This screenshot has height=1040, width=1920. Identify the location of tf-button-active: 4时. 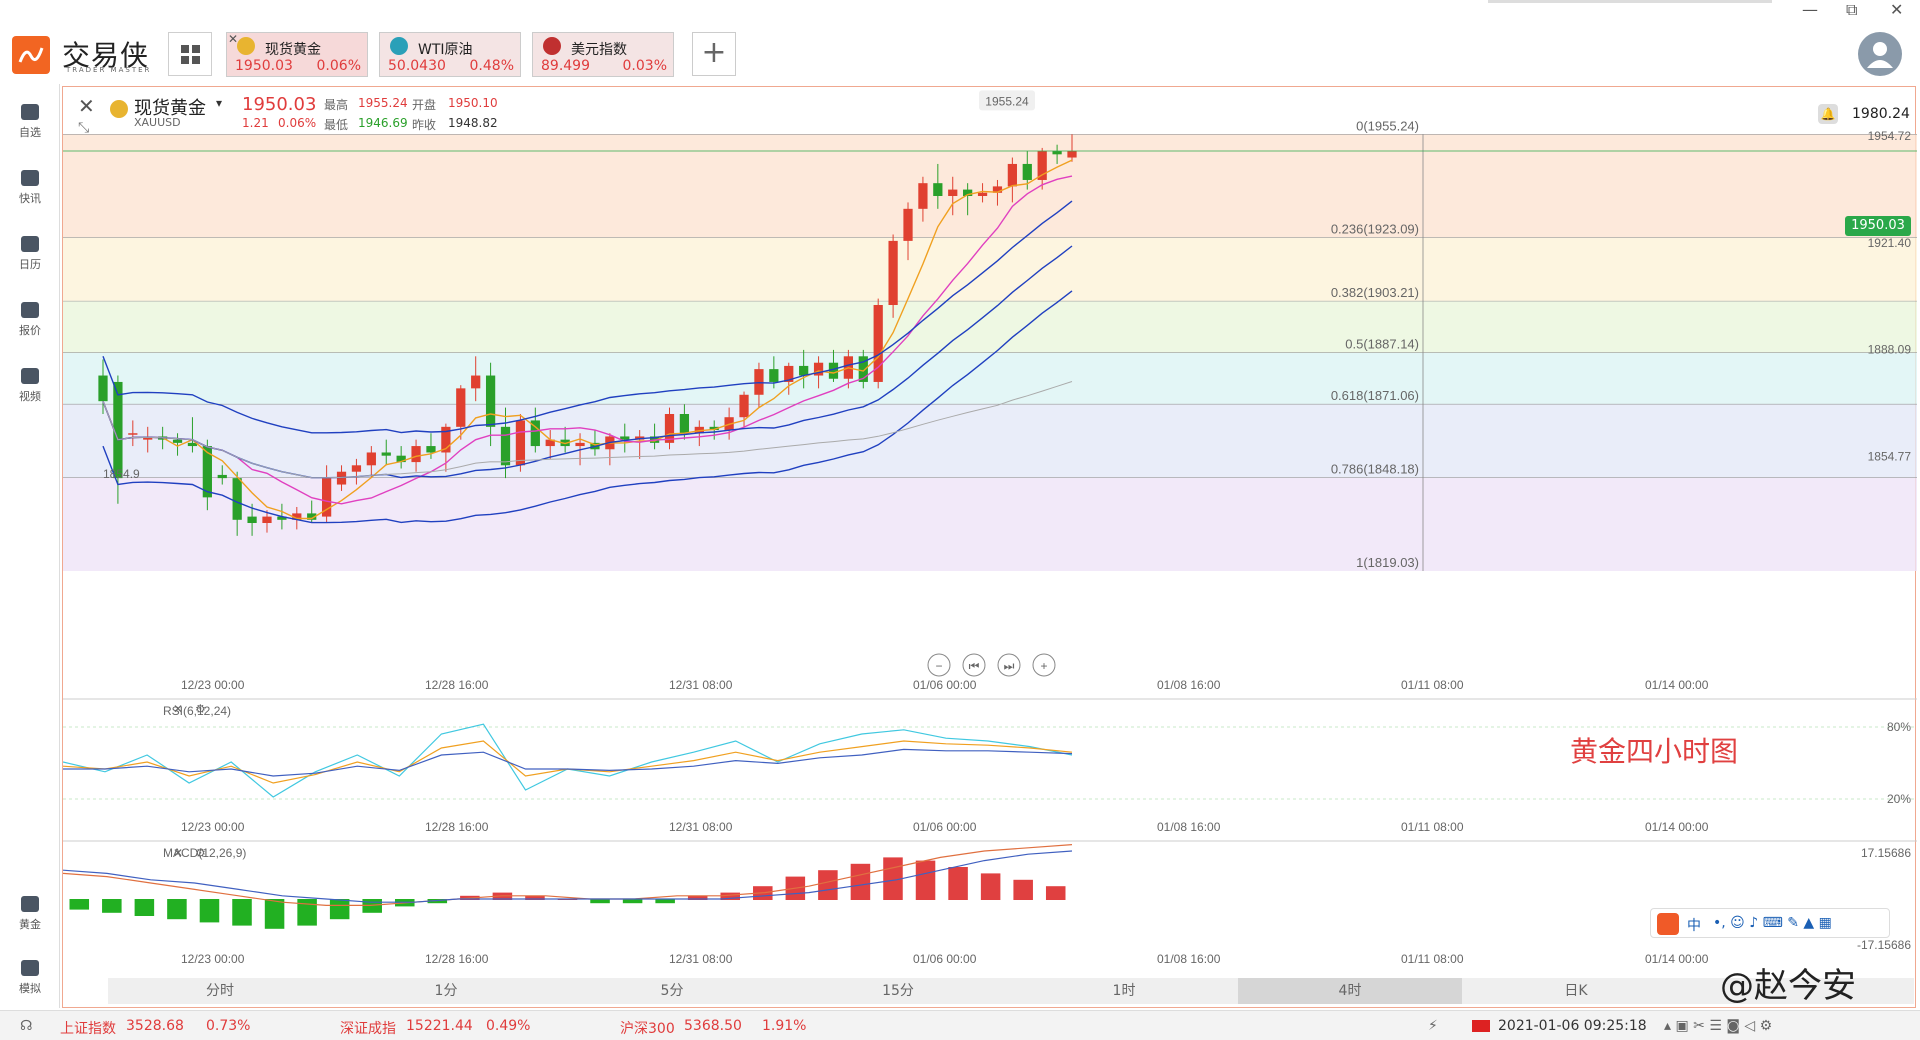
(1350, 991).